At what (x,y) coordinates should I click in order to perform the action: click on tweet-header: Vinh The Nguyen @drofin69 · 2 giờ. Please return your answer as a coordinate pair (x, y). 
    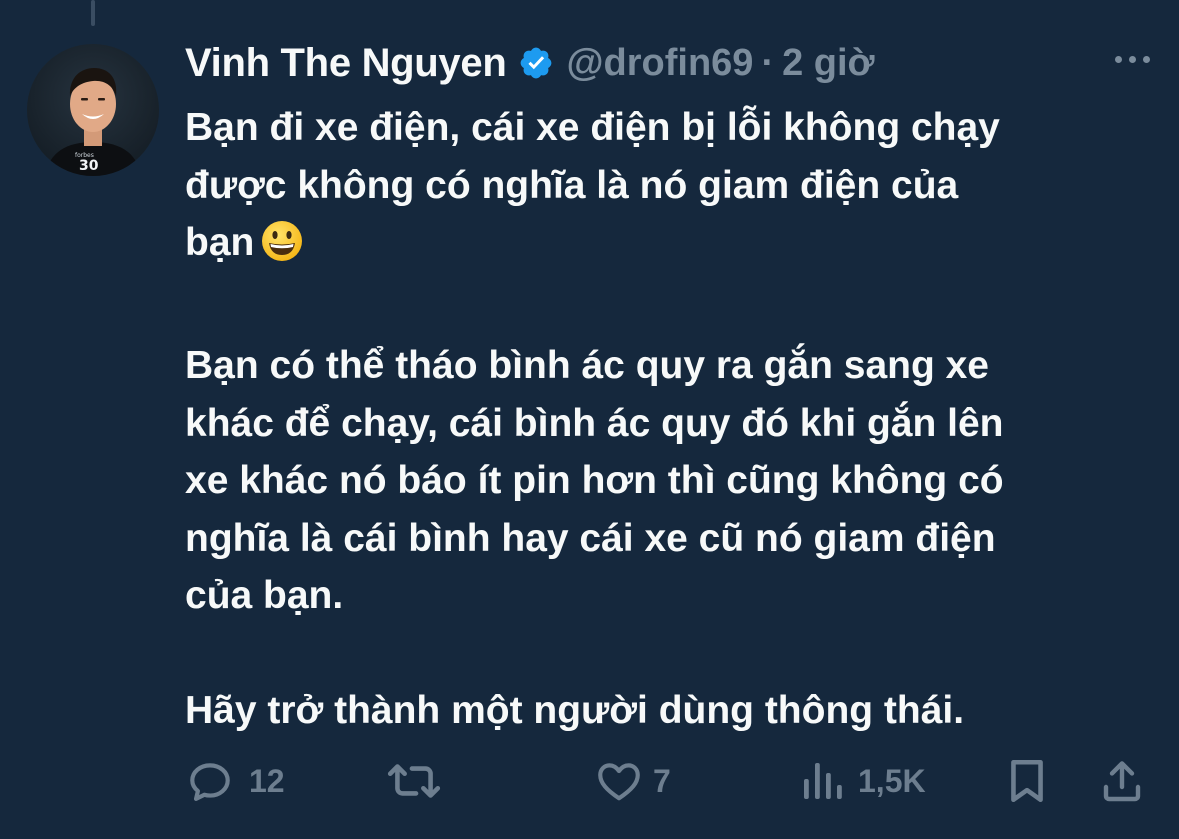
    Looking at the image, I should click on (667, 63).